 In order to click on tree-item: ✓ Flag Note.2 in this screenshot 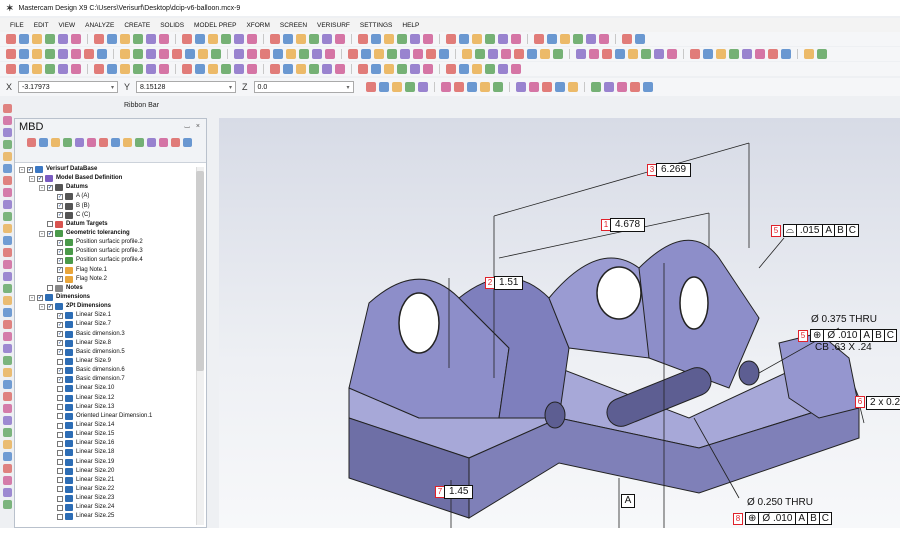, I will do `click(107, 279)`.